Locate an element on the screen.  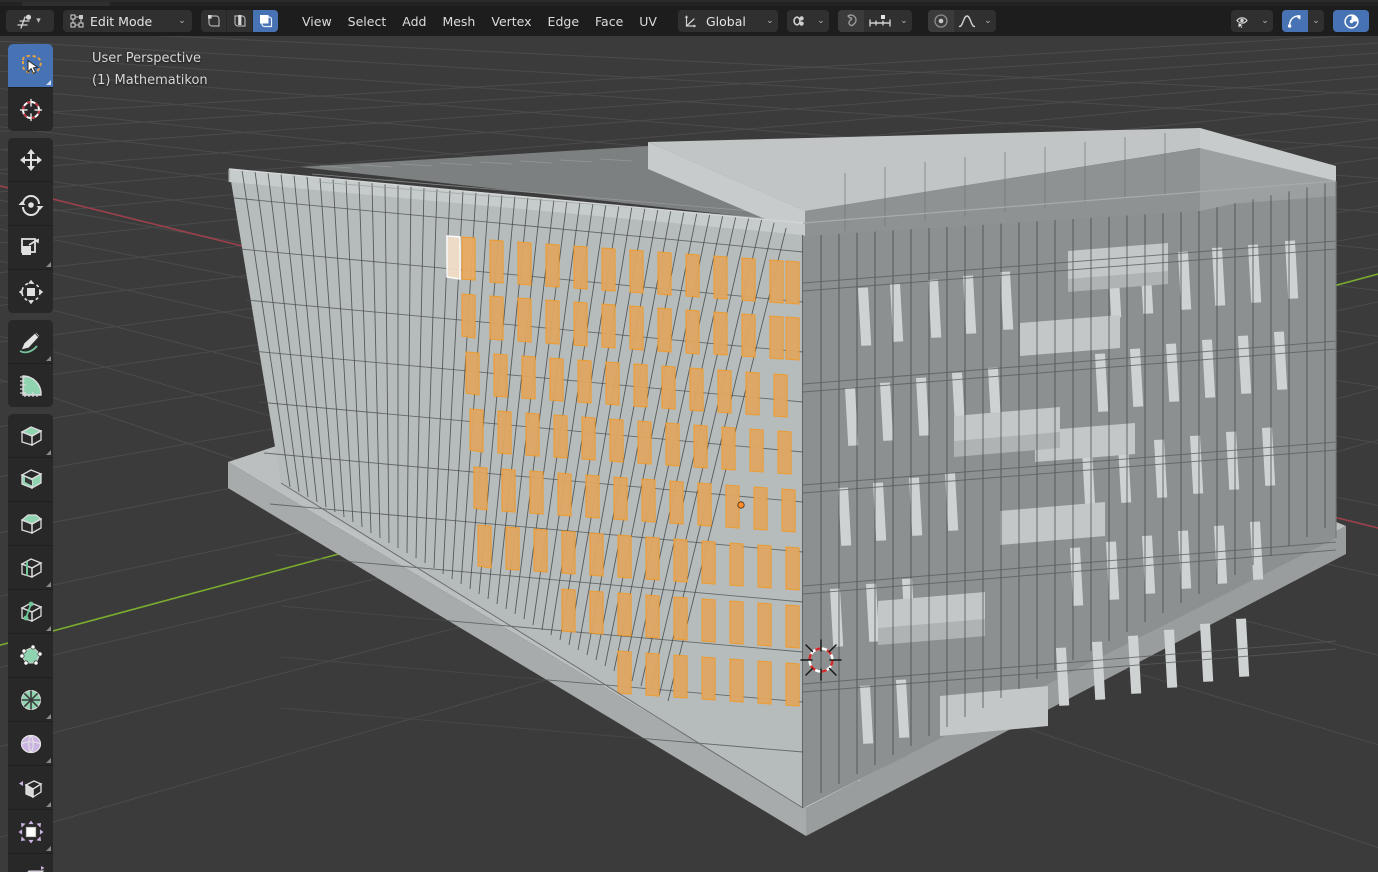
viewport-toolbar is located at coordinates (30, 458).